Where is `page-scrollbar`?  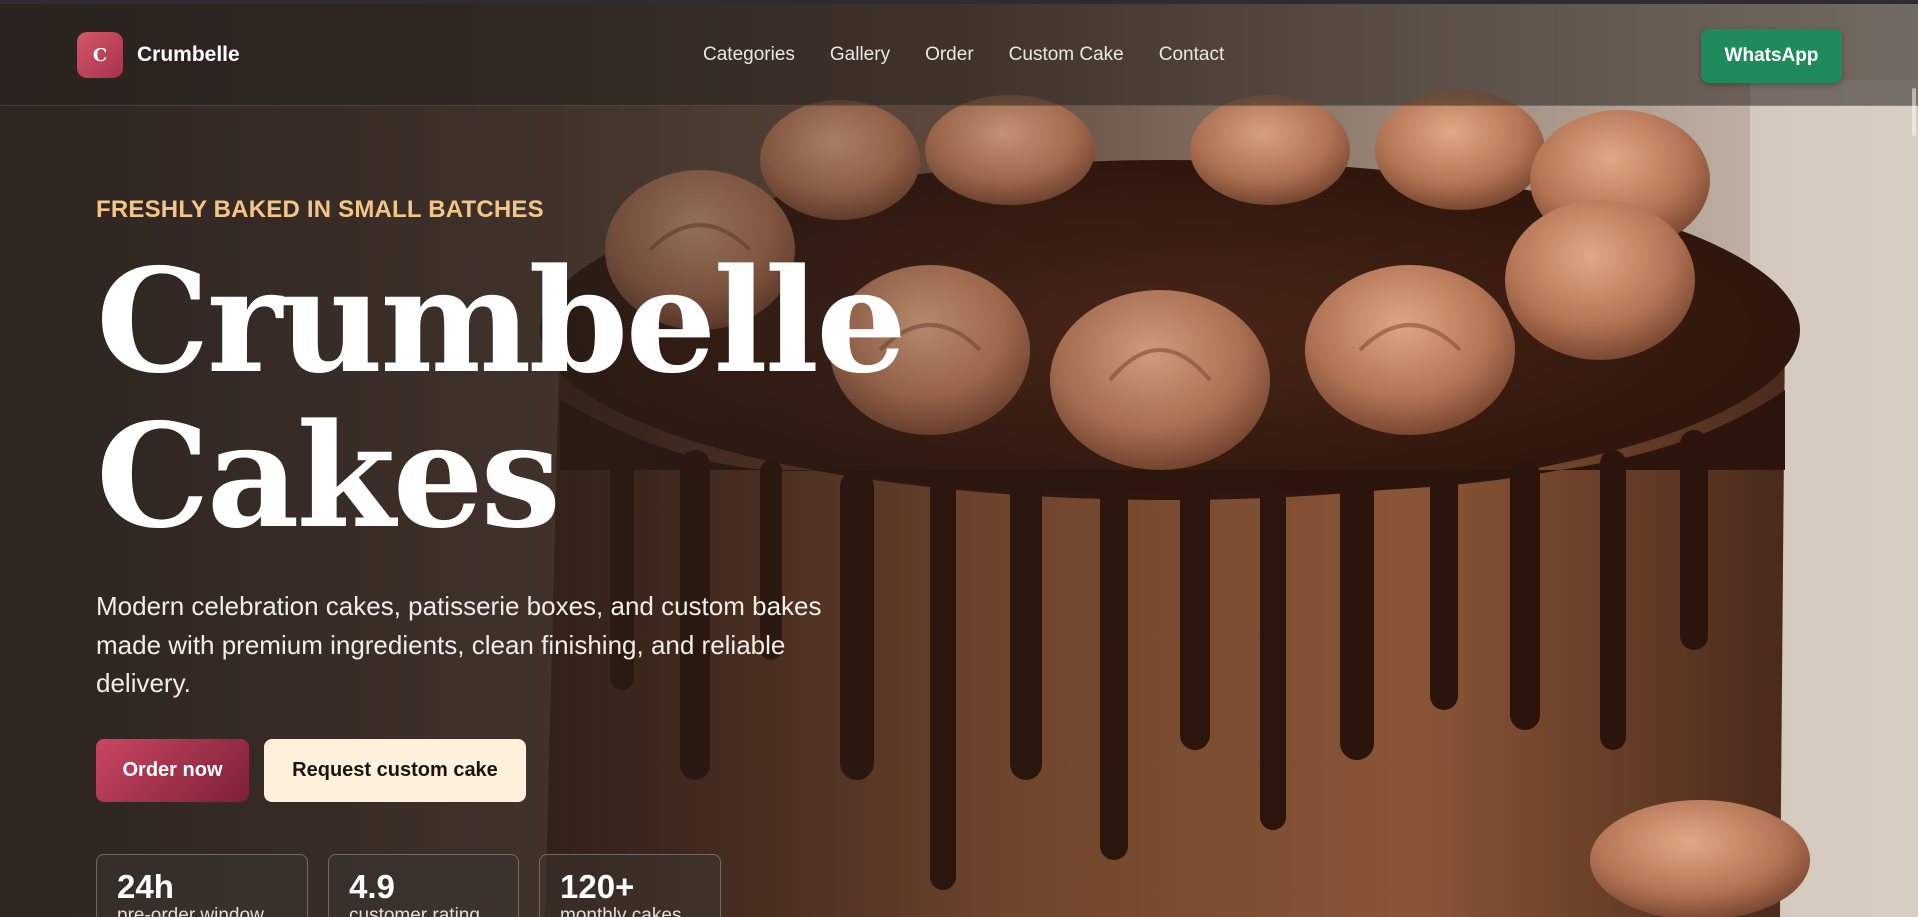
page-scrollbar is located at coordinates (1914, 112).